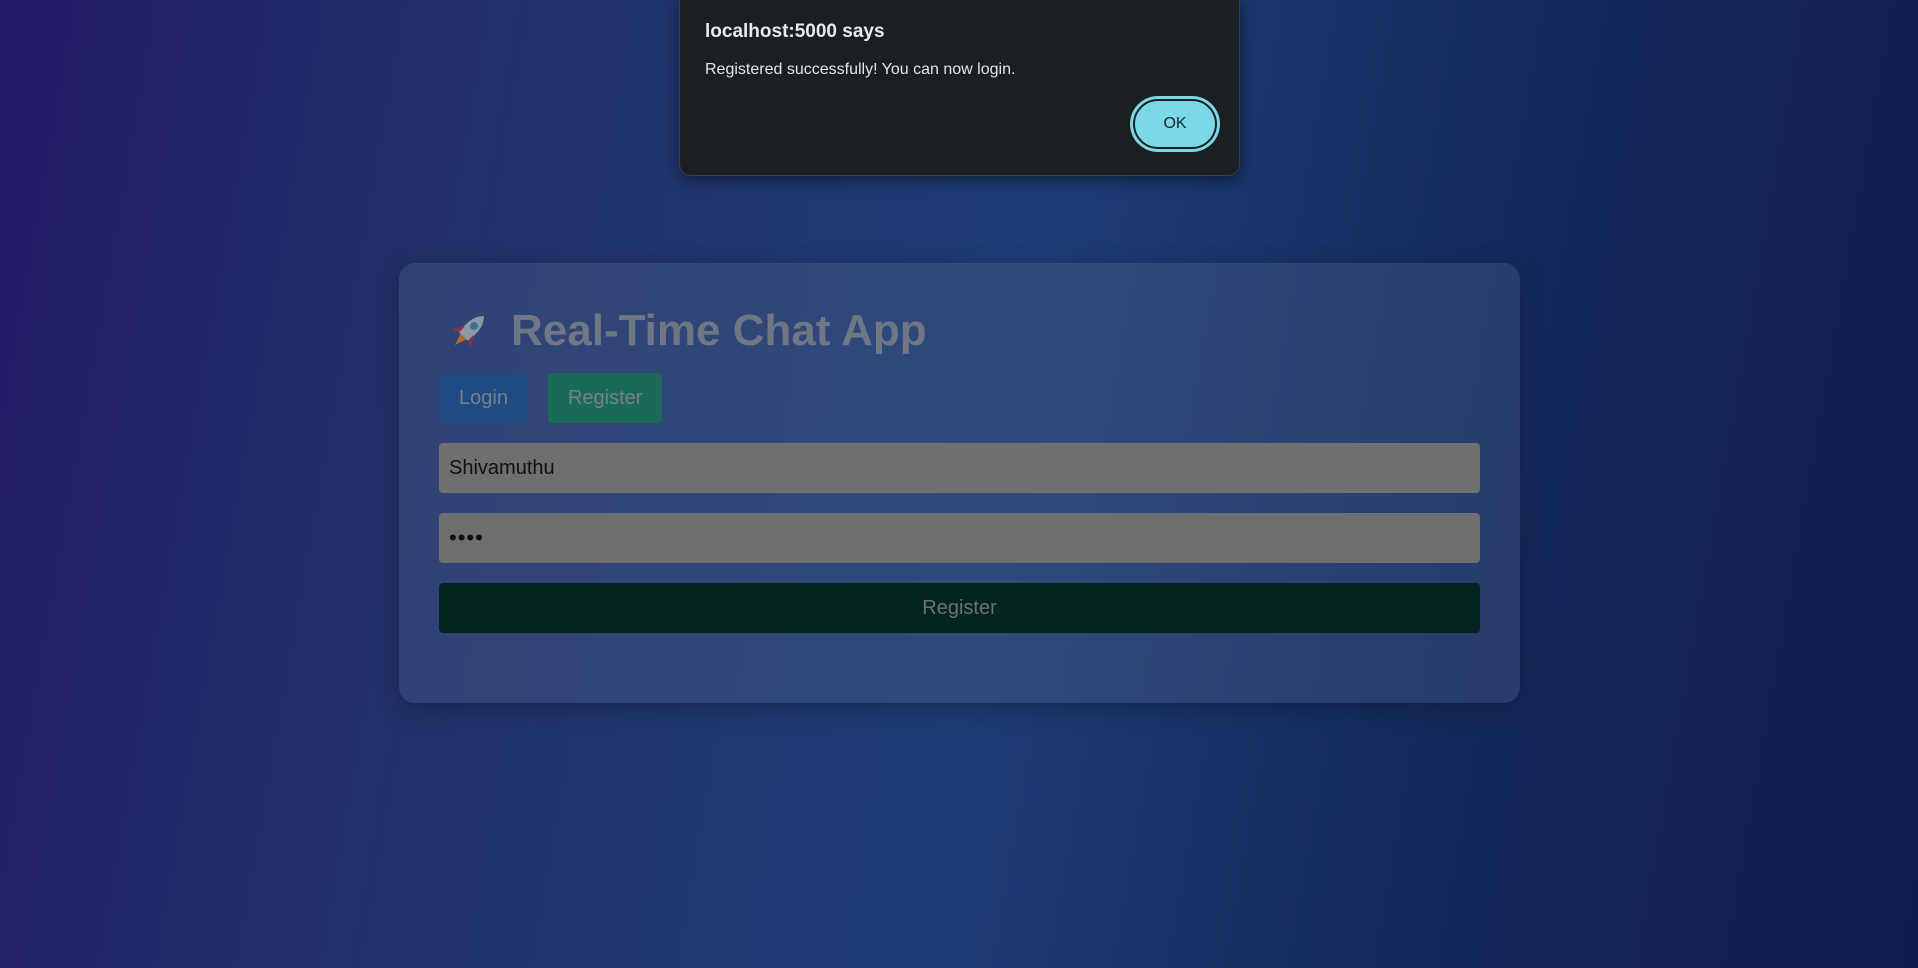 This screenshot has width=1918, height=968. Describe the element at coordinates (1175, 124) in the screenshot. I see `dialog-ok-button: OK` at that location.